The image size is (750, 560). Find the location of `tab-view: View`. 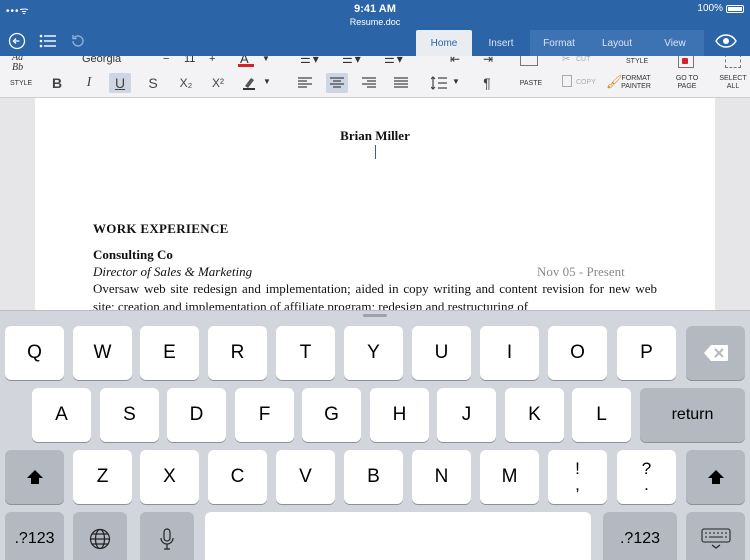

tab-view: View is located at coordinates (675, 43).